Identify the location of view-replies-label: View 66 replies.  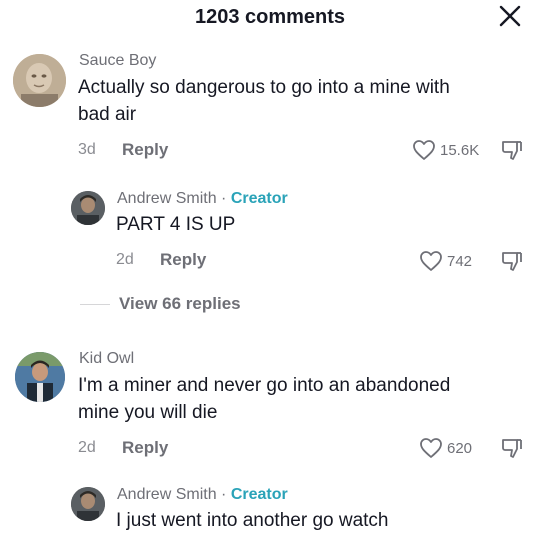
(180, 303).